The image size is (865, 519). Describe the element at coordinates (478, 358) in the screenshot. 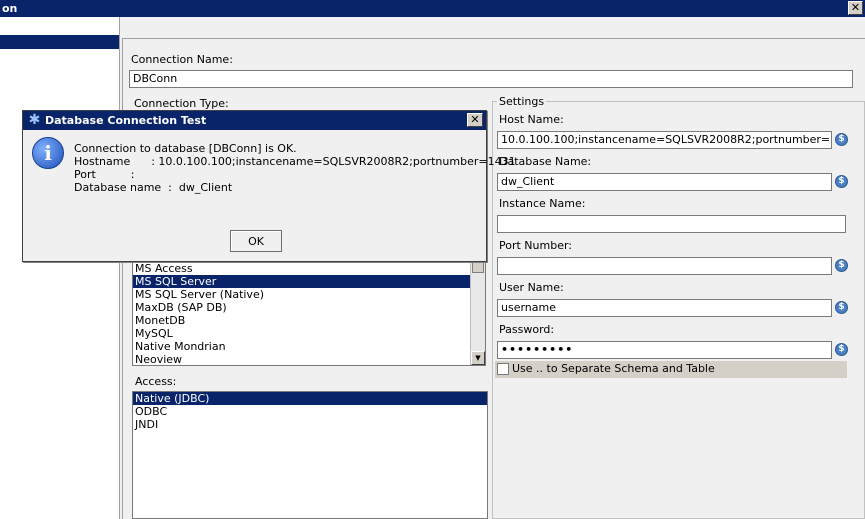

I see `scroll-down-icon: ▼` at that location.